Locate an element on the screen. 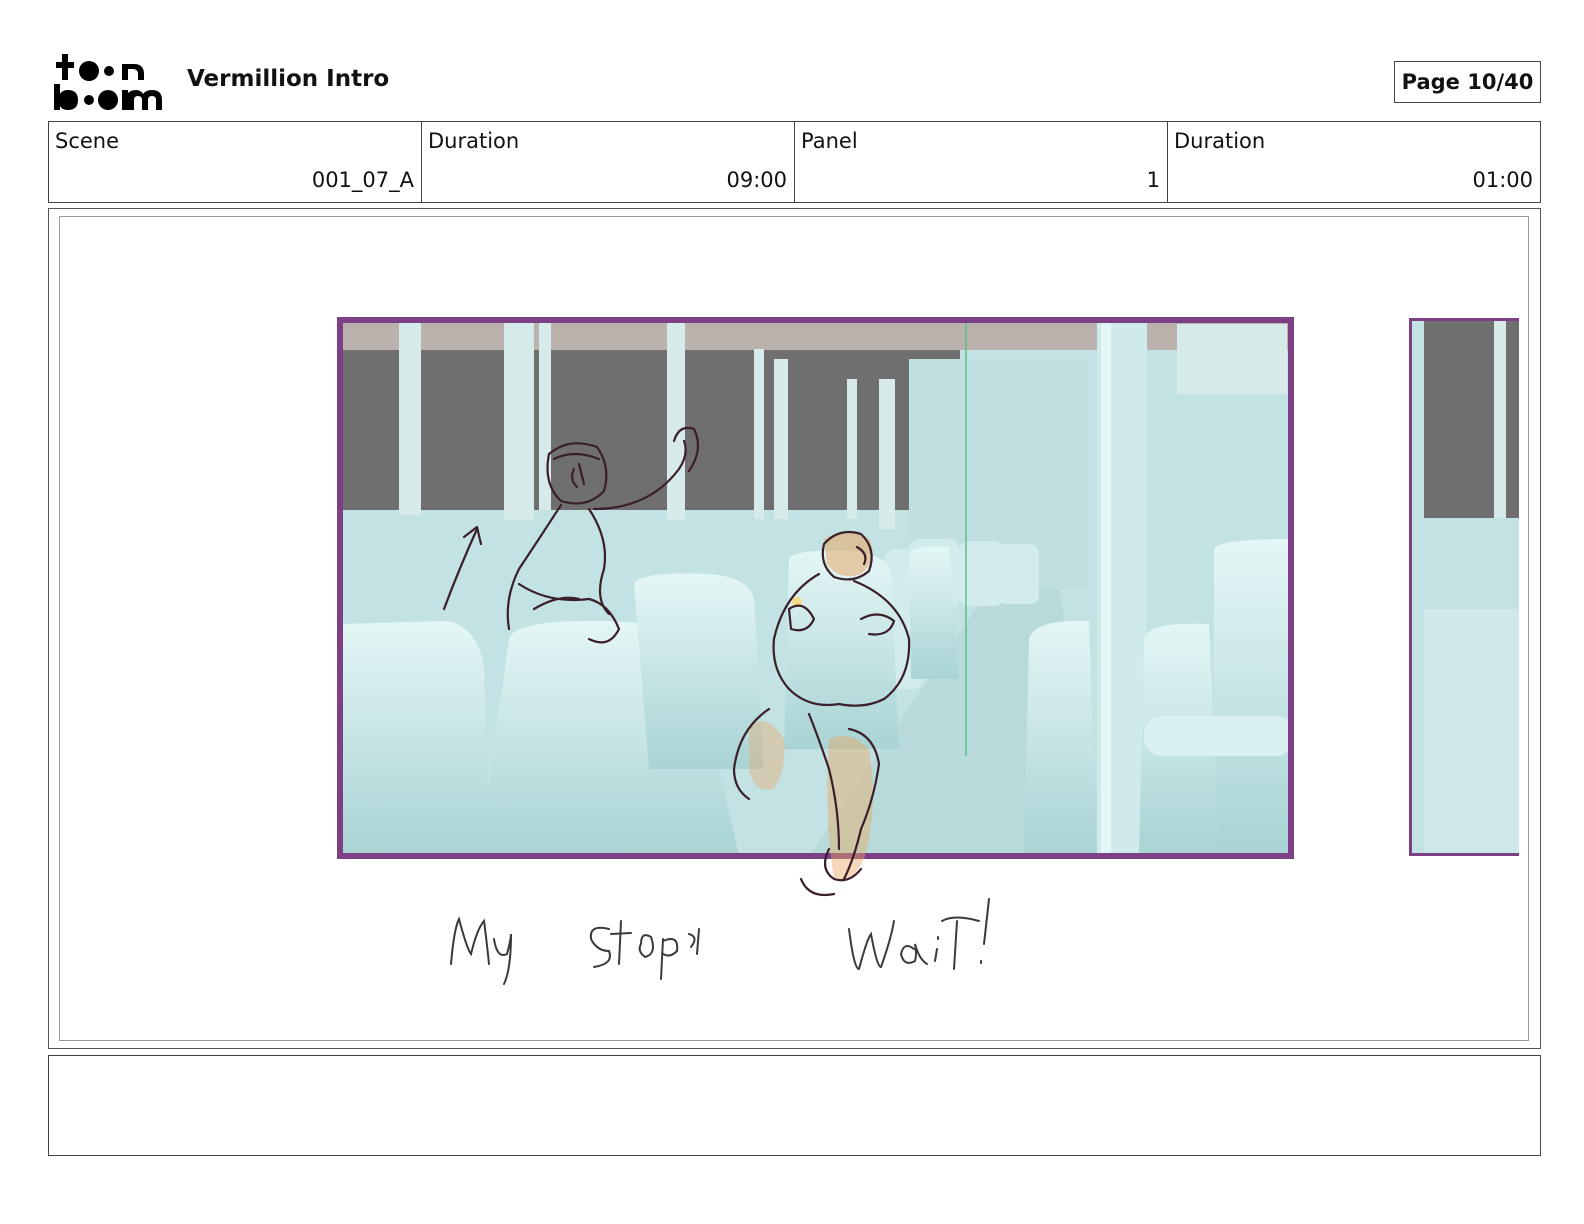  panel-duration-cell: Duration 01:00 is located at coordinates (1354, 162).